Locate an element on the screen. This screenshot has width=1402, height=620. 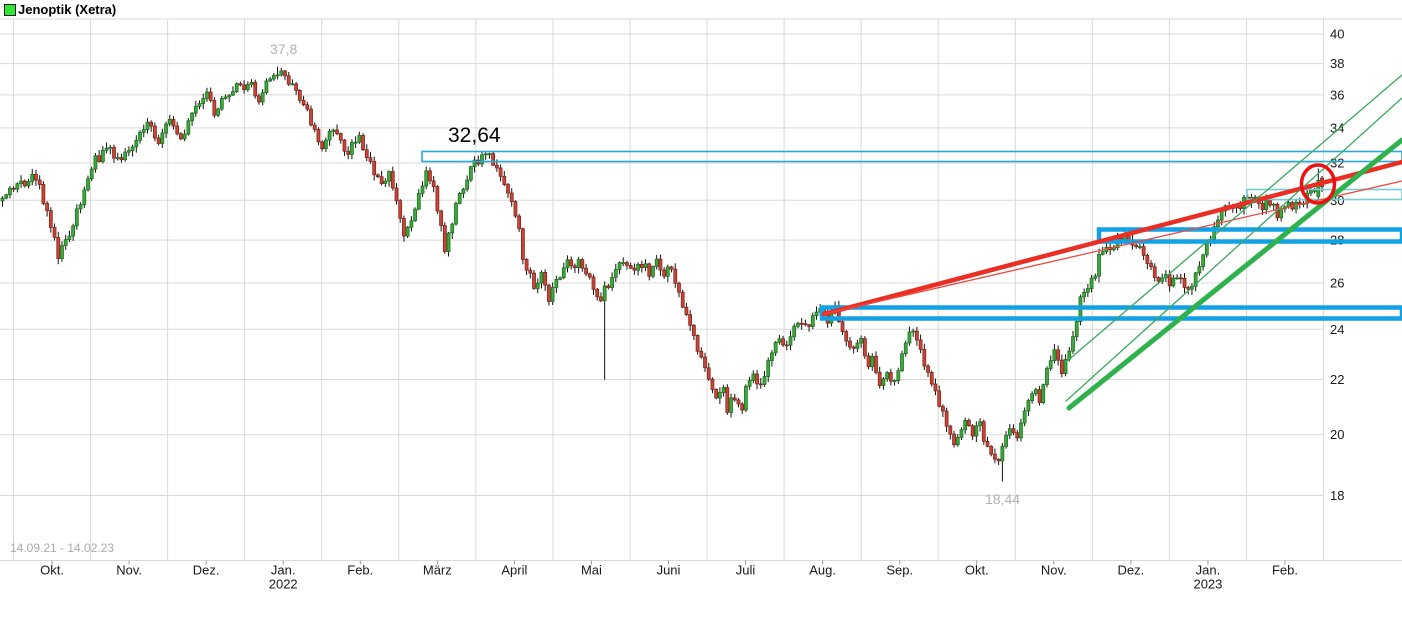
svg-text: Juni is located at coordinates (669, 570).